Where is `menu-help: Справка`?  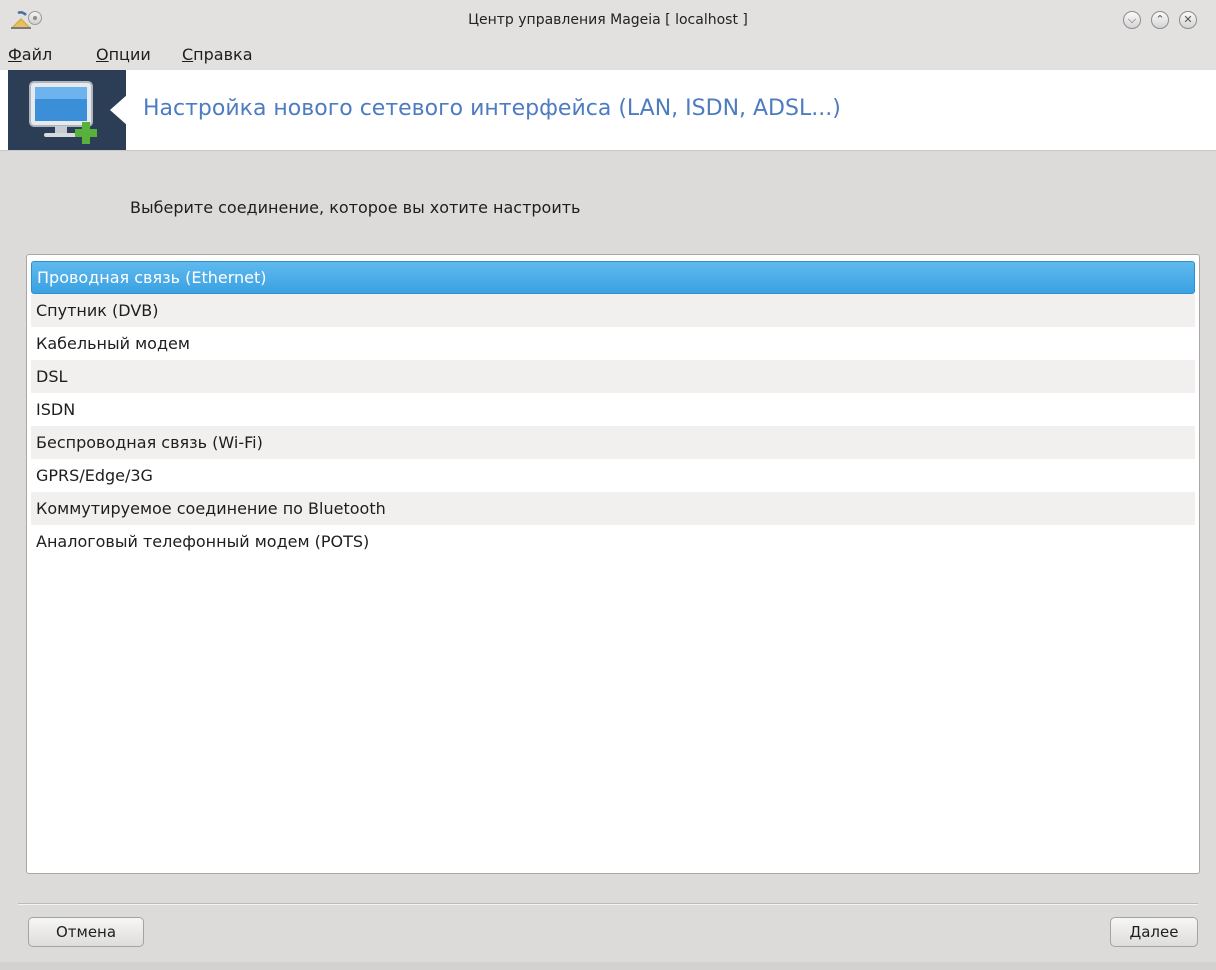
menu-help: Справка is located at coordinates (217, 54).